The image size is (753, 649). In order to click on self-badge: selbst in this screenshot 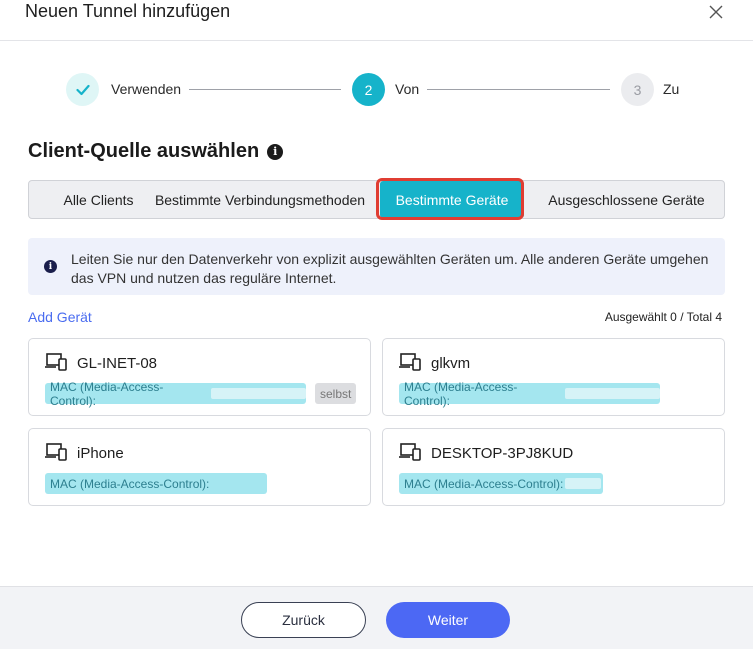, I will do `click(336, 393)`.